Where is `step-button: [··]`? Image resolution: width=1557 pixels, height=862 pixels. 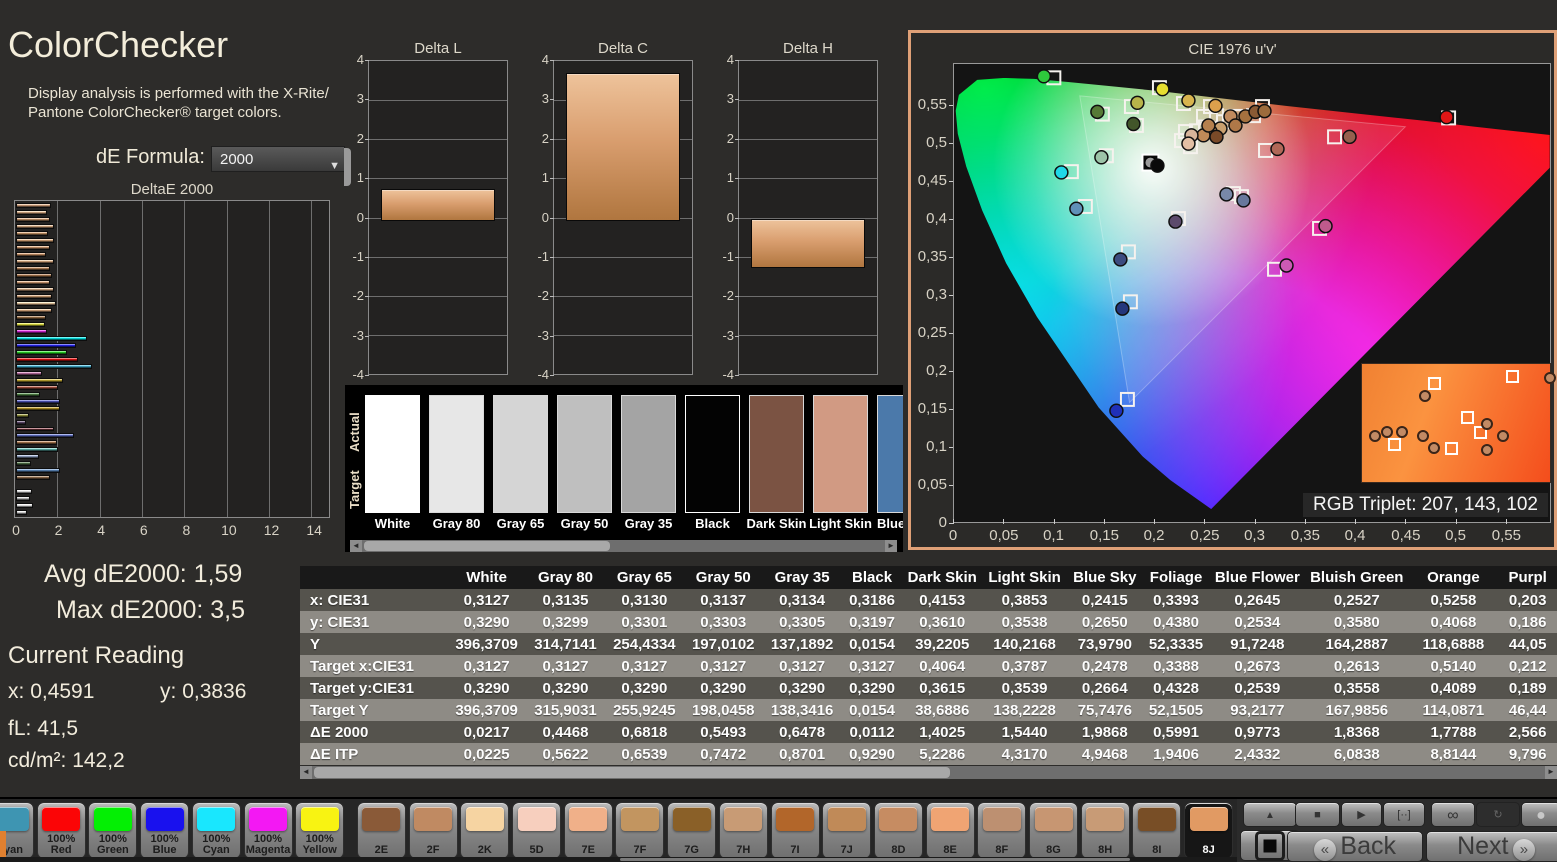
step-button: [··] is located at coordinates (1404, 814).